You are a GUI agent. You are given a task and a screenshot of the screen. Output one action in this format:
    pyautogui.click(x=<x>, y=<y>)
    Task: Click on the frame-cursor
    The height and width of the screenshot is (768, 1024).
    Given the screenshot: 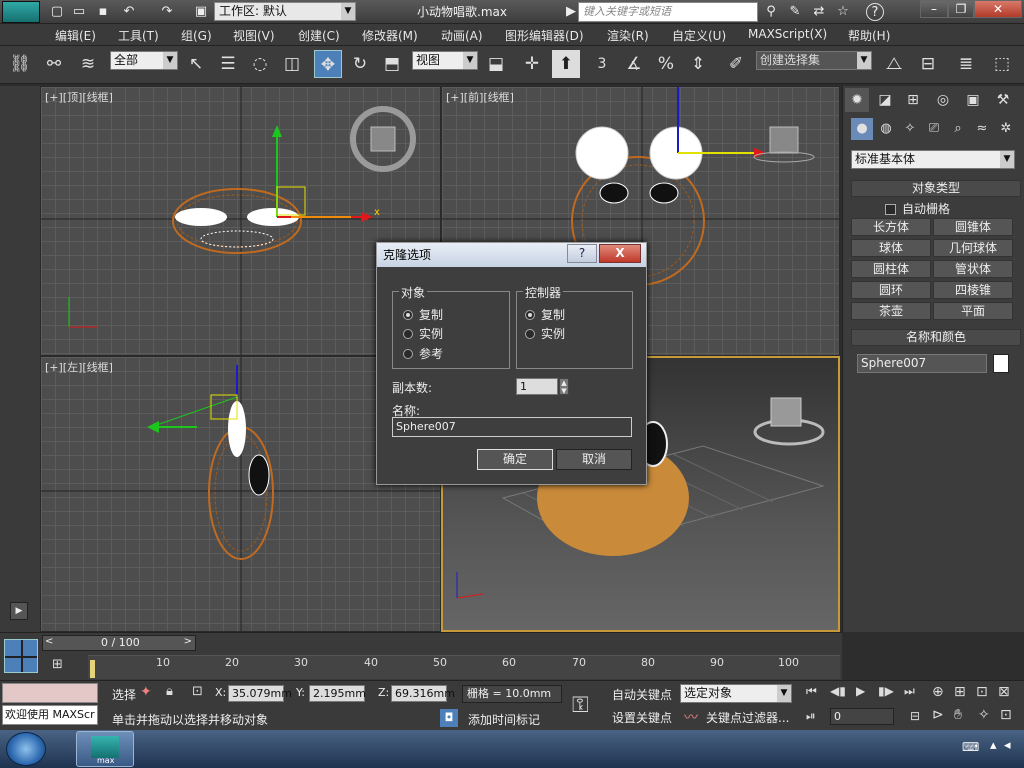 What is the action you would take?
    pyautogui.click(x=92, y=669)
    